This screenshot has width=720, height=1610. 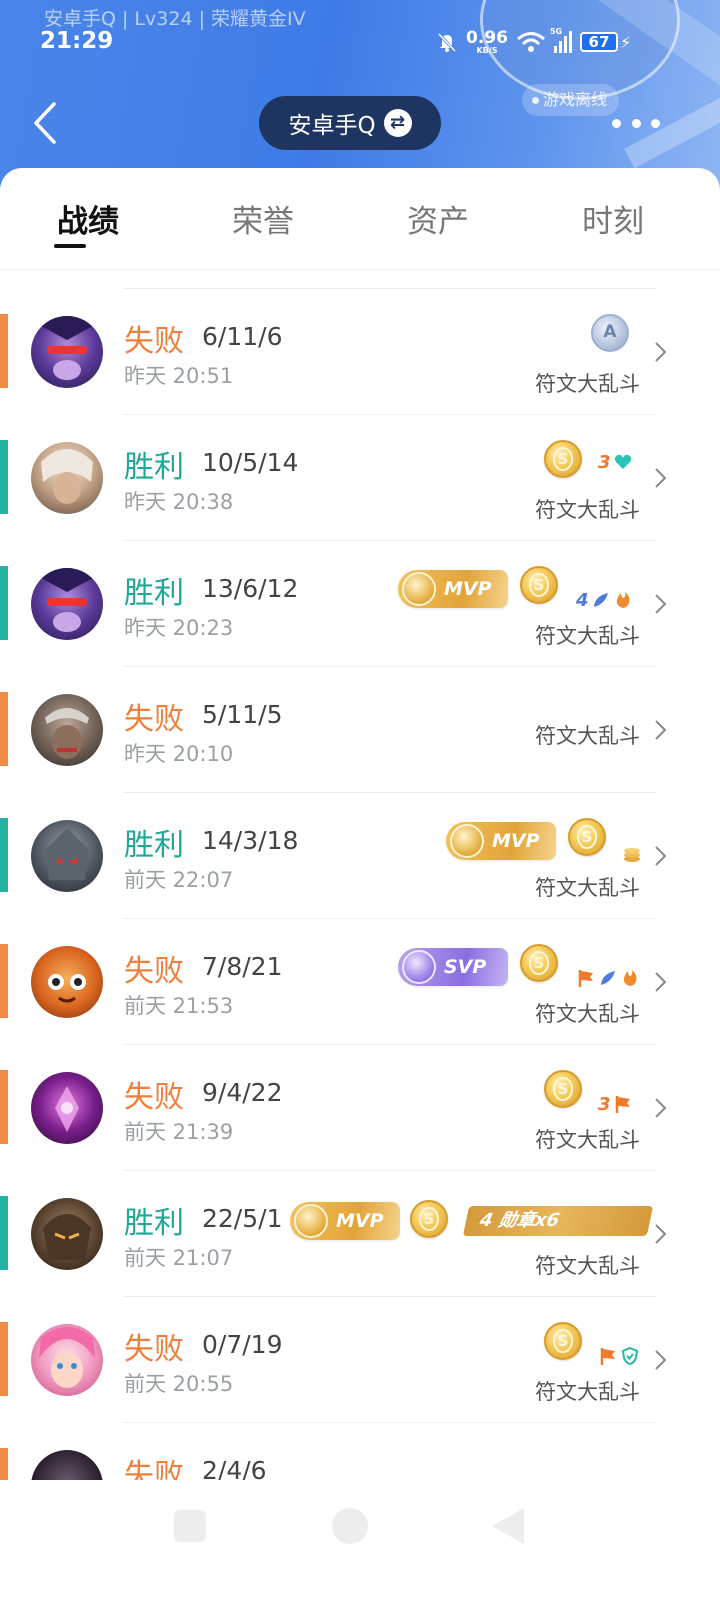 What do you see at coordinates (242, 1218) in the screenshot?
I see `match-kda: 22/5/1` at bounding box center [242, 1218].